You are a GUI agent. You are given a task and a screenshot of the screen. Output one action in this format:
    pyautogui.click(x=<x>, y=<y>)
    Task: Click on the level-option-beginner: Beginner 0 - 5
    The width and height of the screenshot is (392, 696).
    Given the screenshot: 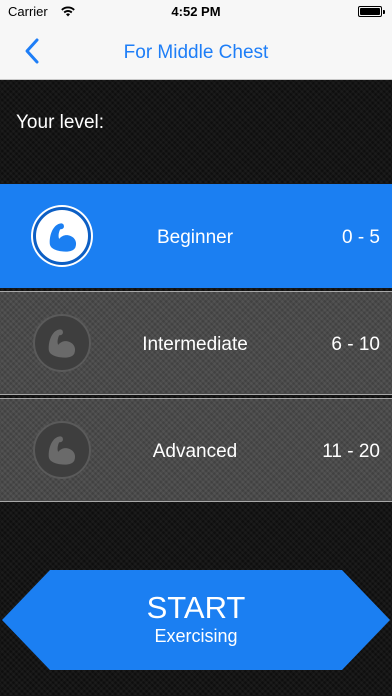 What is the action you would take?
    pyautogui.click(x=196, y=236)
    